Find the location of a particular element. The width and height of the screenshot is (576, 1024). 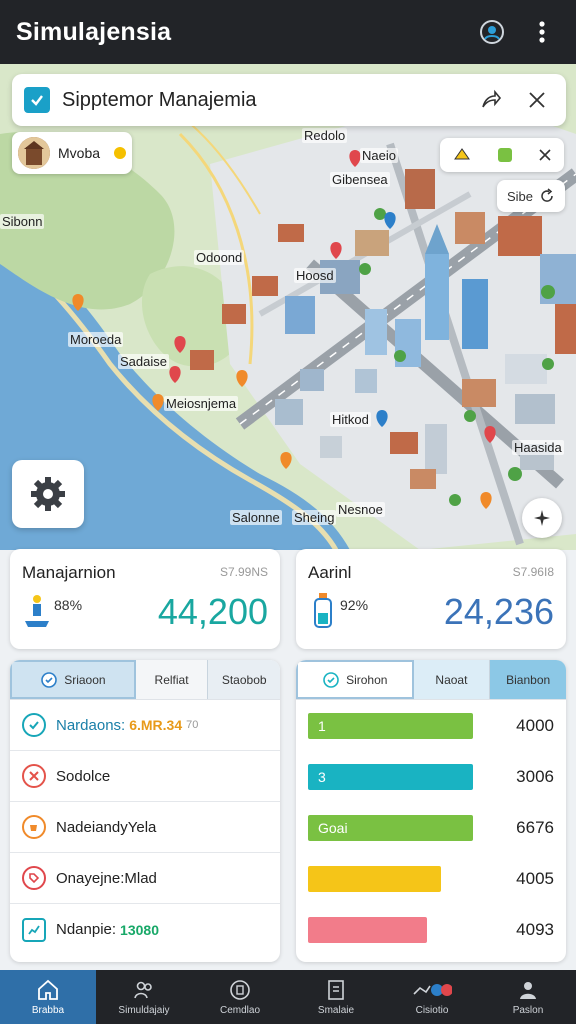

tab-sriaoon: Sriaoon is located at coordinates (73, 679).